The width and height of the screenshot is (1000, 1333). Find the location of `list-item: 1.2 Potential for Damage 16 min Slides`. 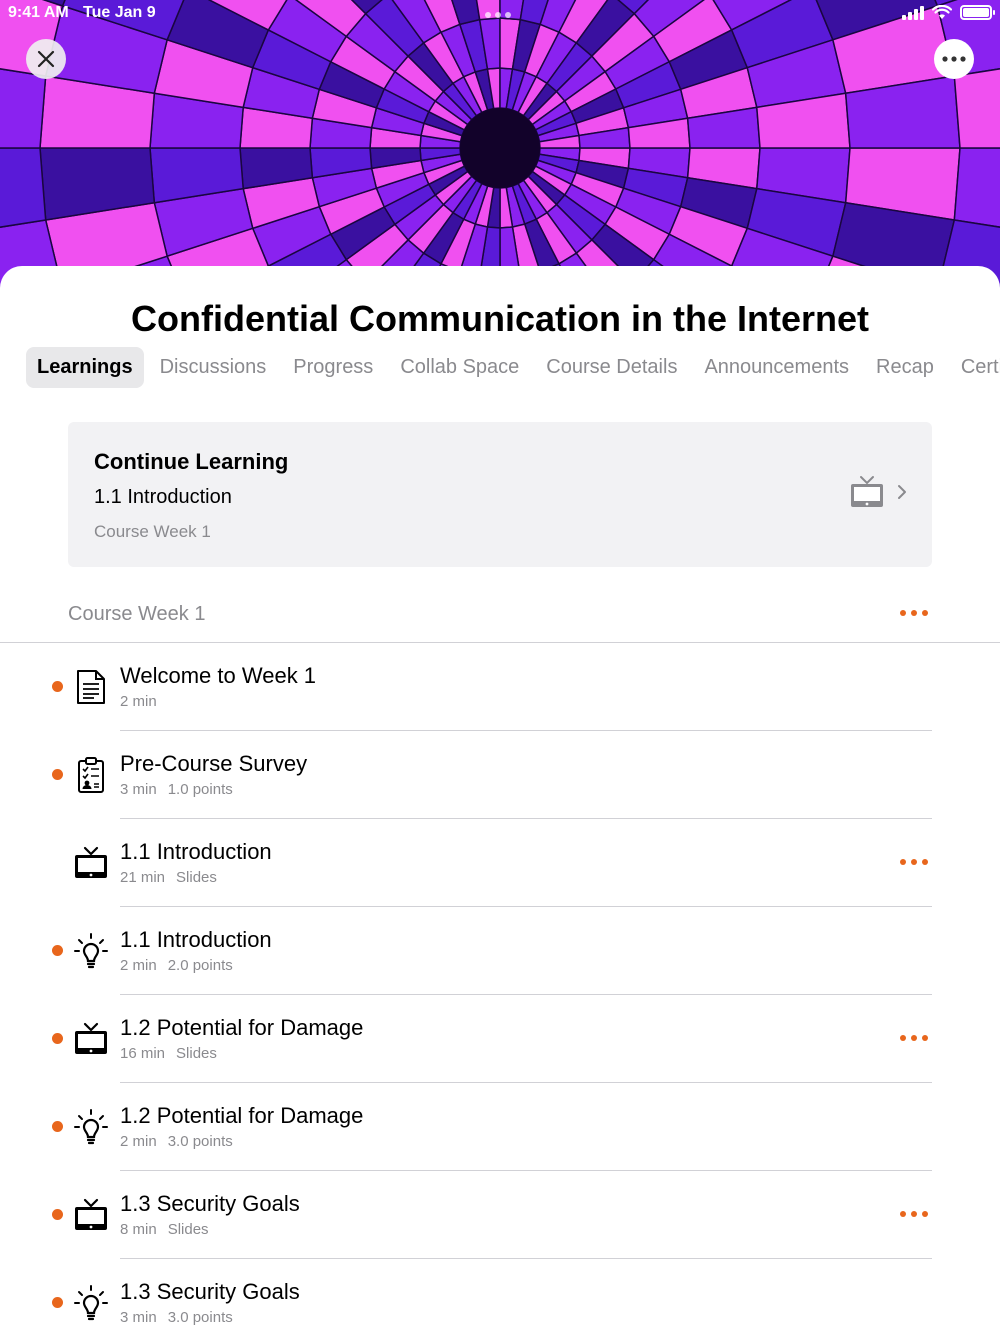

list-item: 1.2 Potential for Damage 16 min Slides is located at coordinates (500, 1039).